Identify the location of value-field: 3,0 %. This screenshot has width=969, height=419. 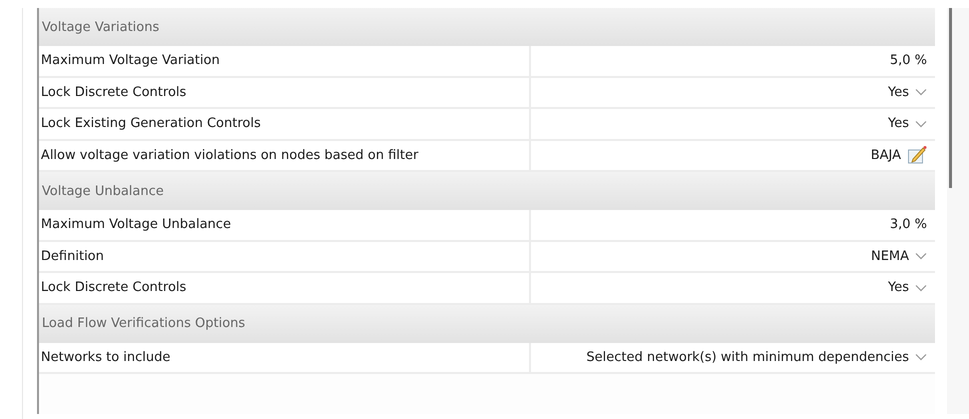
(733, 225).